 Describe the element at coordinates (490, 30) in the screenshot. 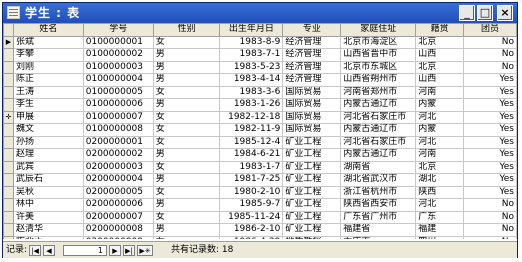

I see `column-header: 团员` at that location.